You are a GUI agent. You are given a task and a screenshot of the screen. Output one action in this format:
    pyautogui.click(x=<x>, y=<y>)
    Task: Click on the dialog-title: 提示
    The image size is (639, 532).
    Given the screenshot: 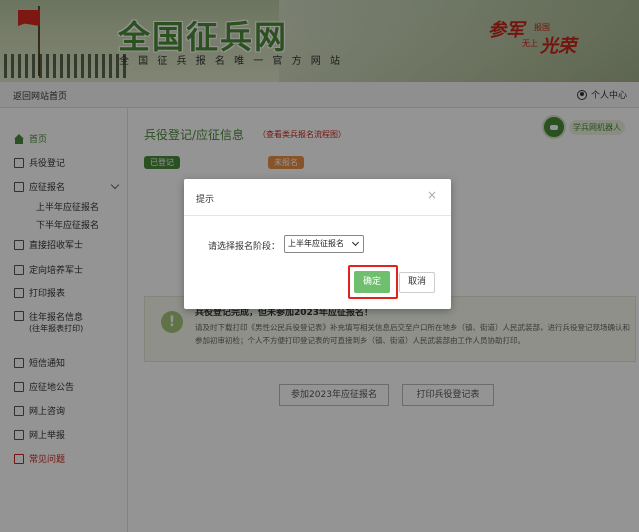 What is the action you would take?
    pyautogui.click(x=205, y=200)
    